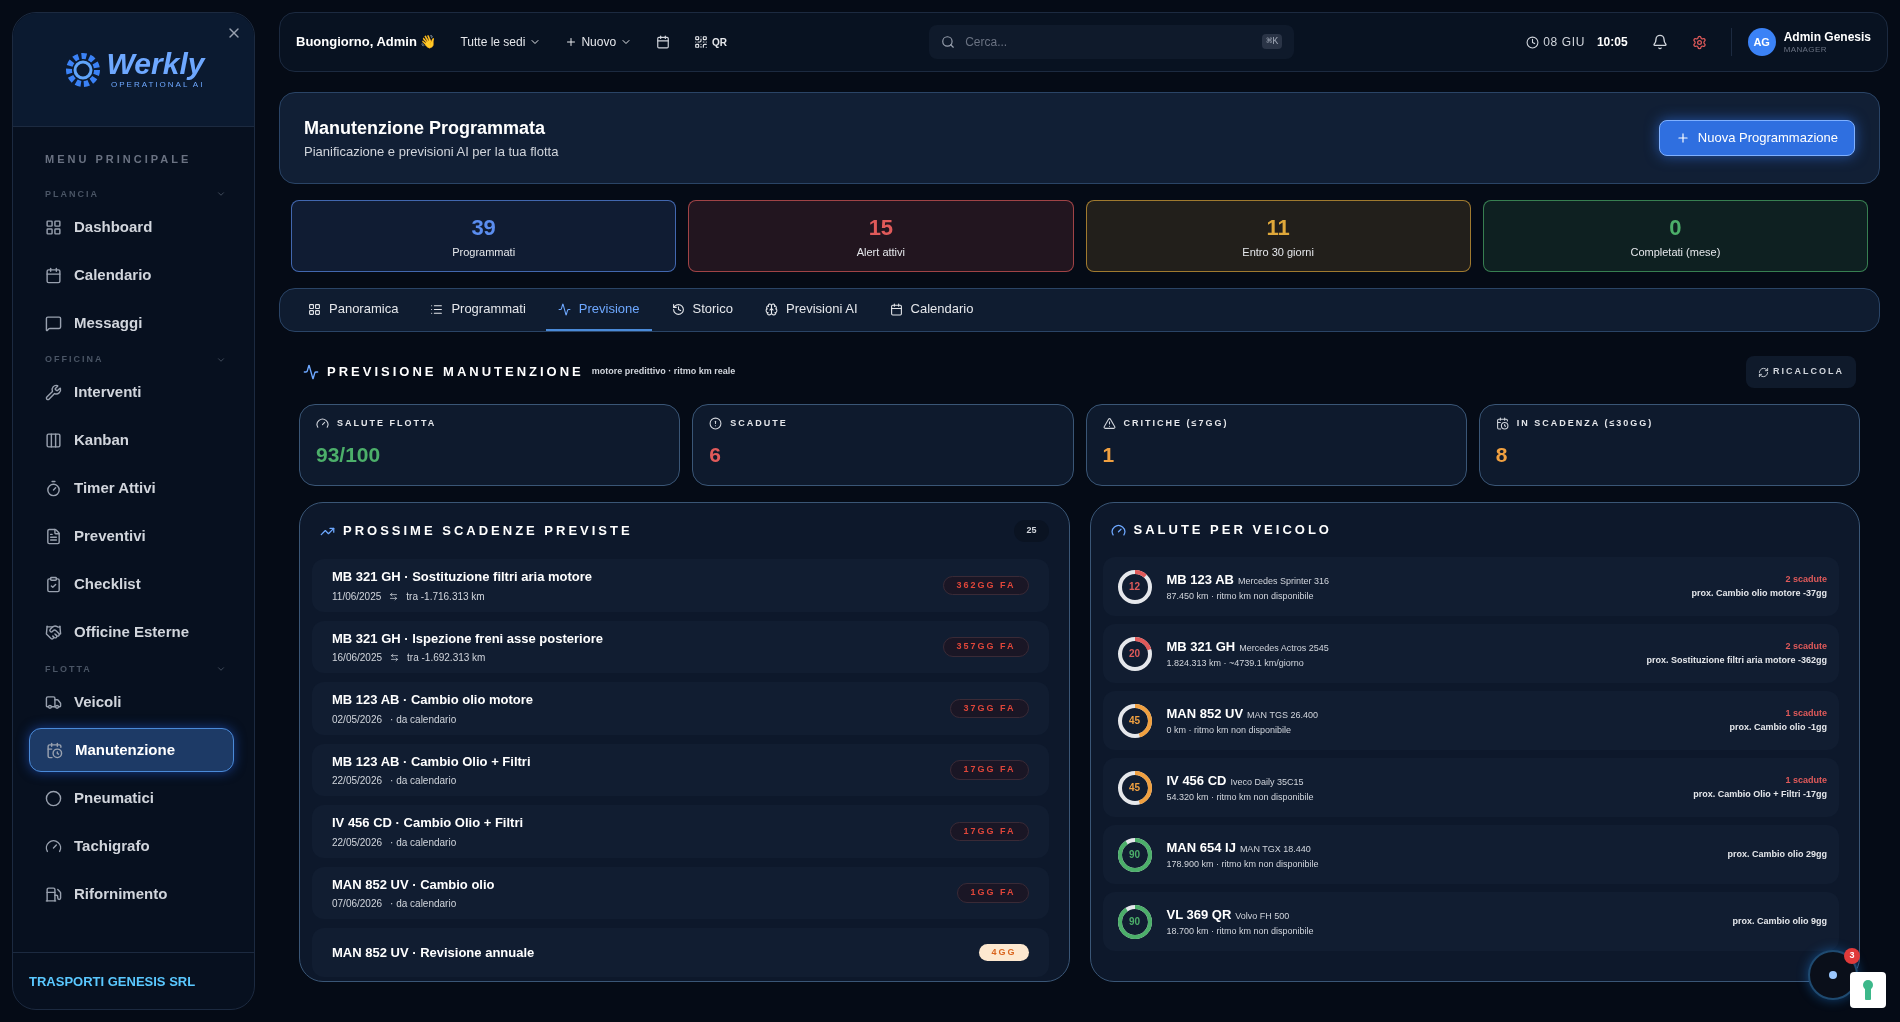 Image resolution: width=1900 pixels, height=1022 pixels. I want to click on section-title: PREVISIONE MANUTENZIONE, so click(455, 372).